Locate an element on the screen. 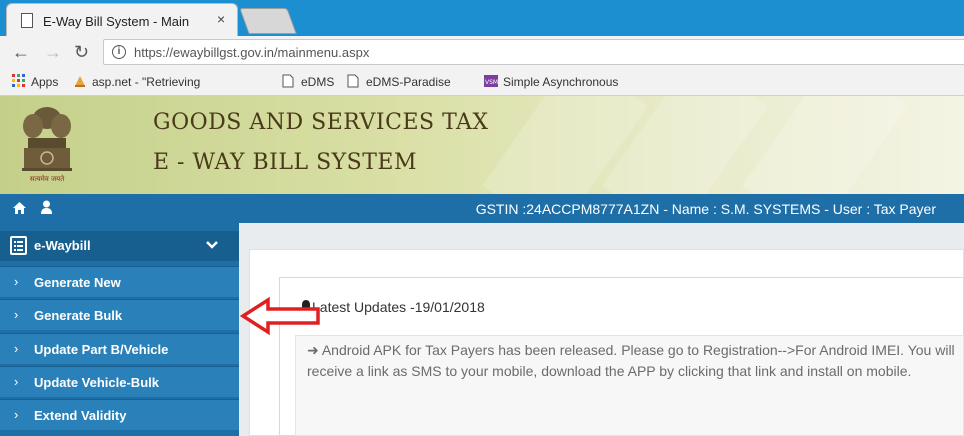 Image resolution: width=964 pixels, height=436 pixels. sidebar-item-label: Extend Validity is located at coordinates (80, 415).